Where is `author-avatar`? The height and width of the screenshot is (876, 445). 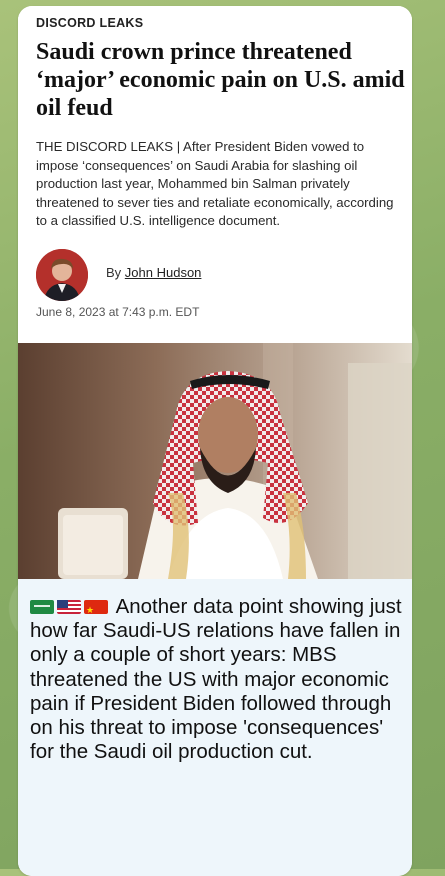
author-avatar is located at coordinates (62, 275).